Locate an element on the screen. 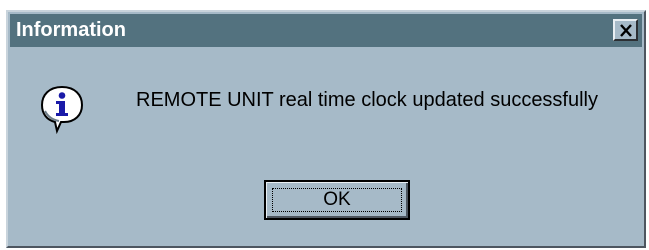 Image resolution: width=649 pixels, height=250 pixels. close-icon is located at coordinates (625, 30).